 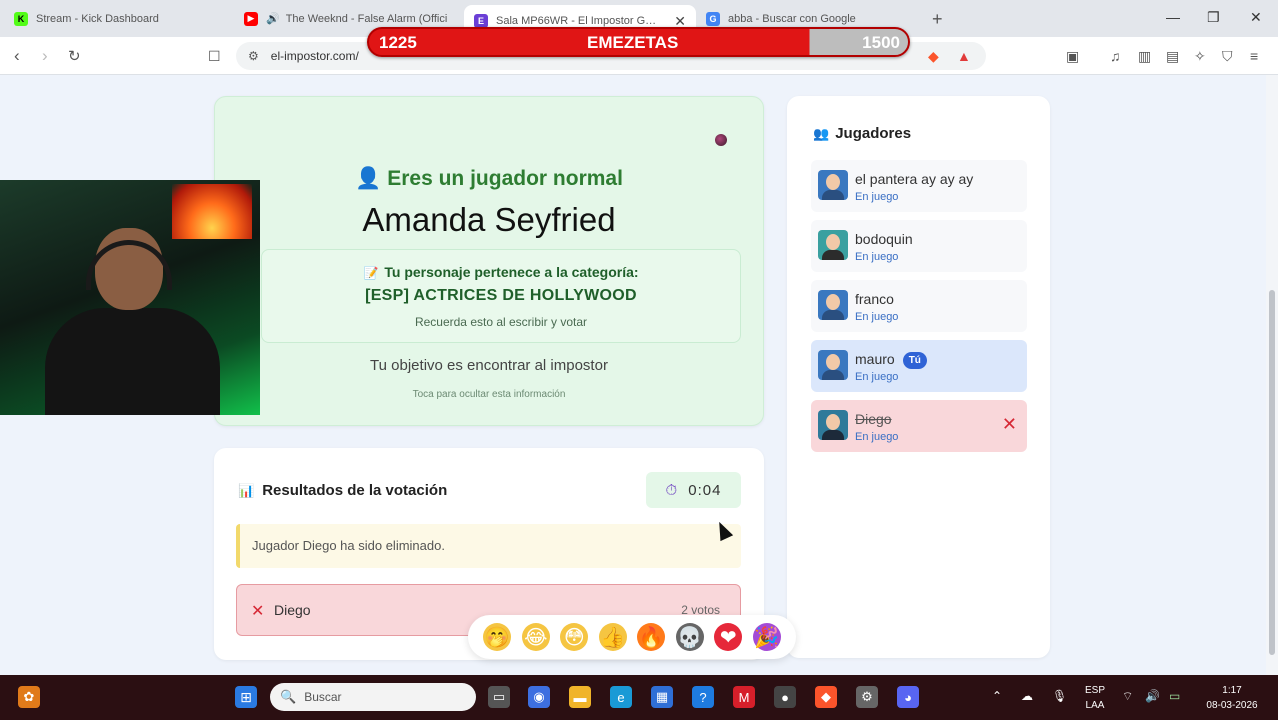 I want to click on memo-icon: 📝, so click(x=371, y=273).